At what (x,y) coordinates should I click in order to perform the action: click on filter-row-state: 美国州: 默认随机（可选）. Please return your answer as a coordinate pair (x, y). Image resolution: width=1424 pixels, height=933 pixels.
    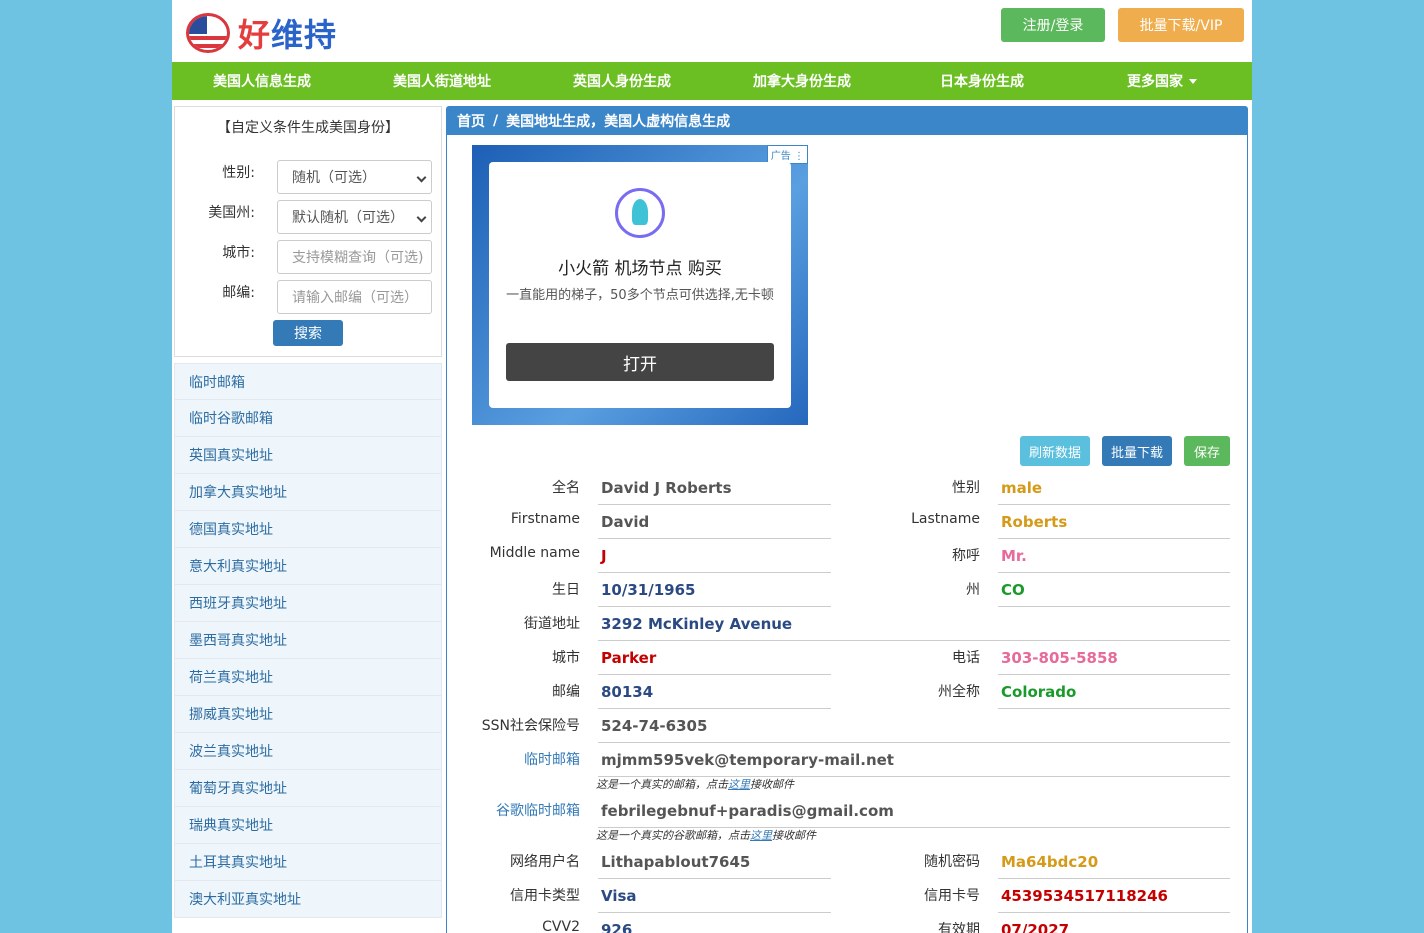
    Looking at the image, I should click on (308, 217).